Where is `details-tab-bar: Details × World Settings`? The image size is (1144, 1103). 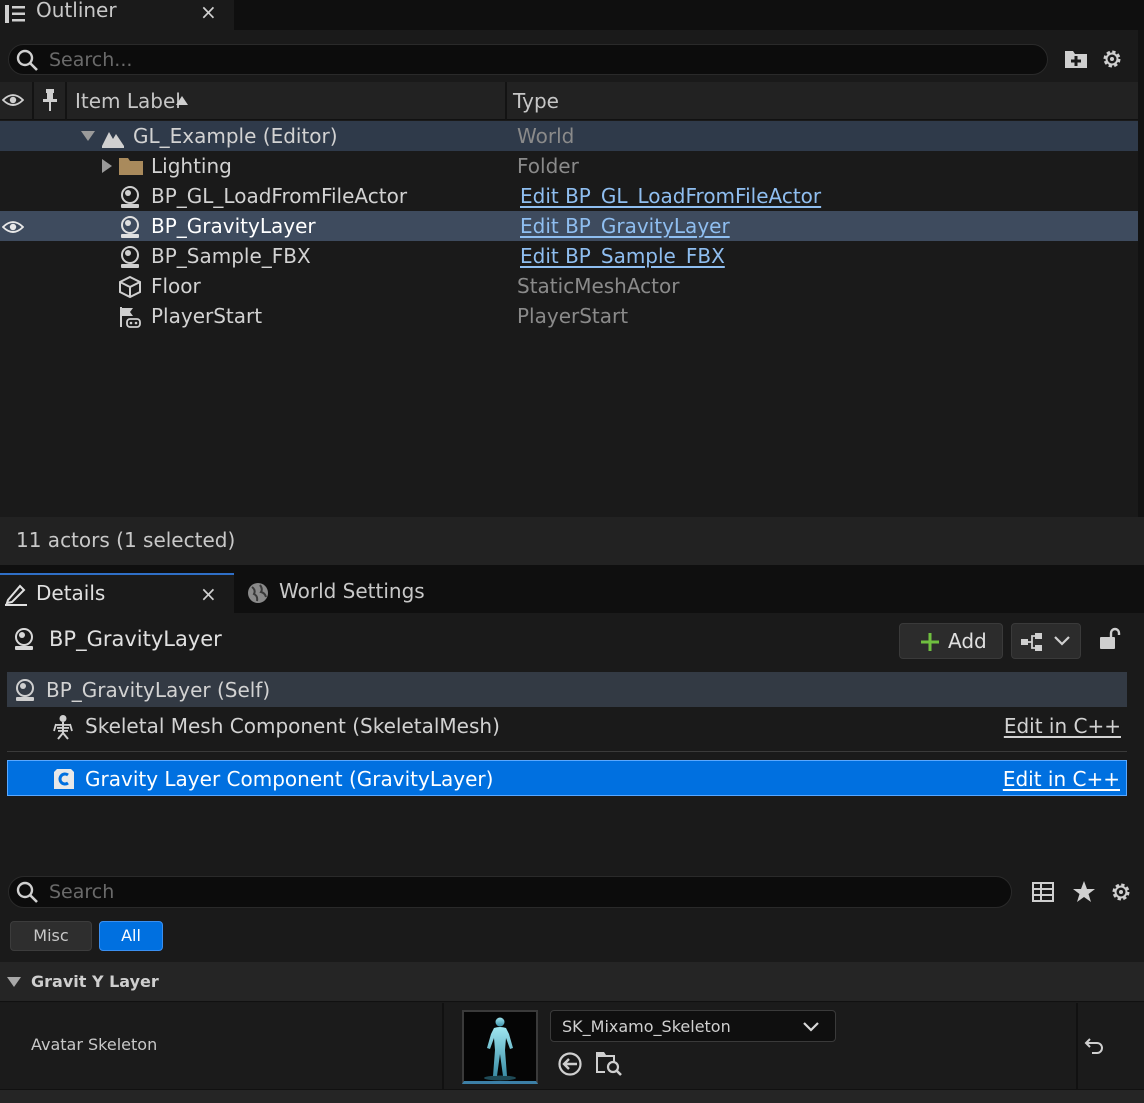 details-tab-bar: Details × World Settings is located at coordinates (572, 593).